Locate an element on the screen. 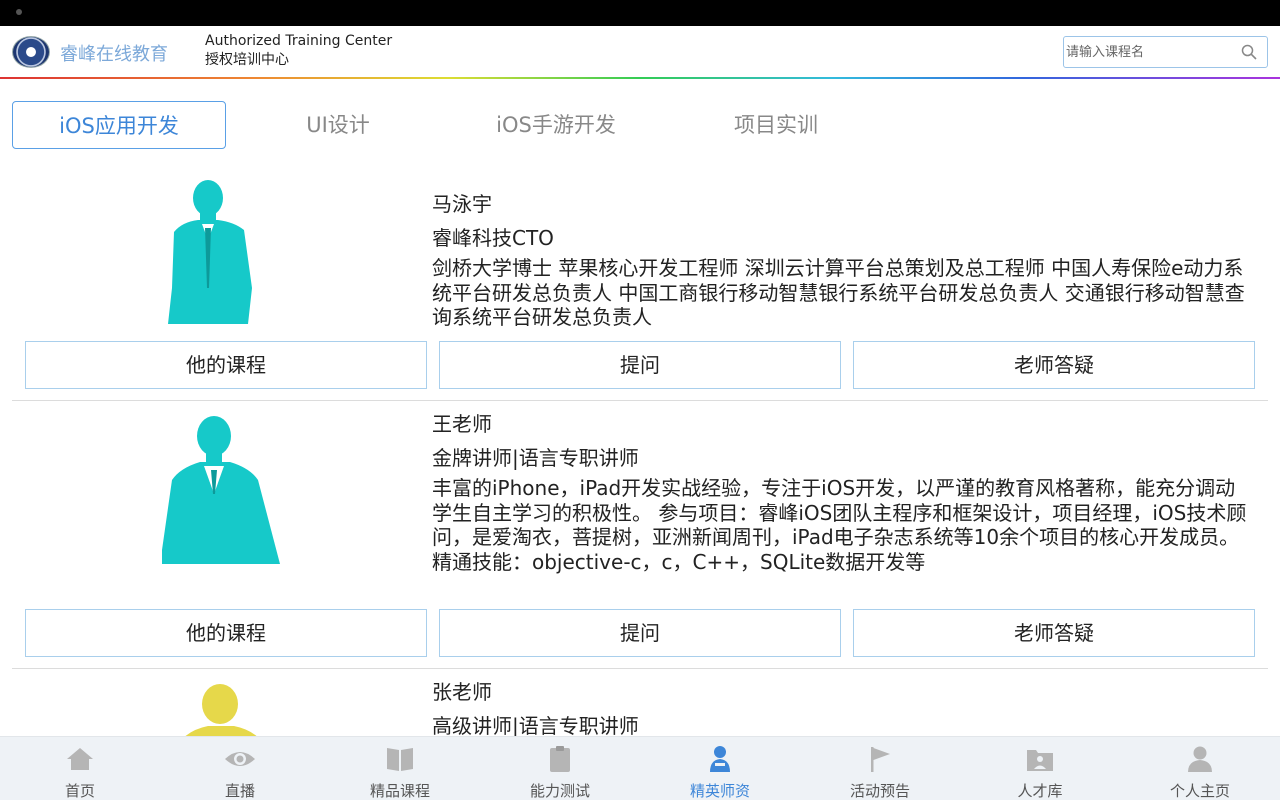 This screenshot has height=801, width=1280. teacher-name: 张老师 is located at coordinates (462, 692).